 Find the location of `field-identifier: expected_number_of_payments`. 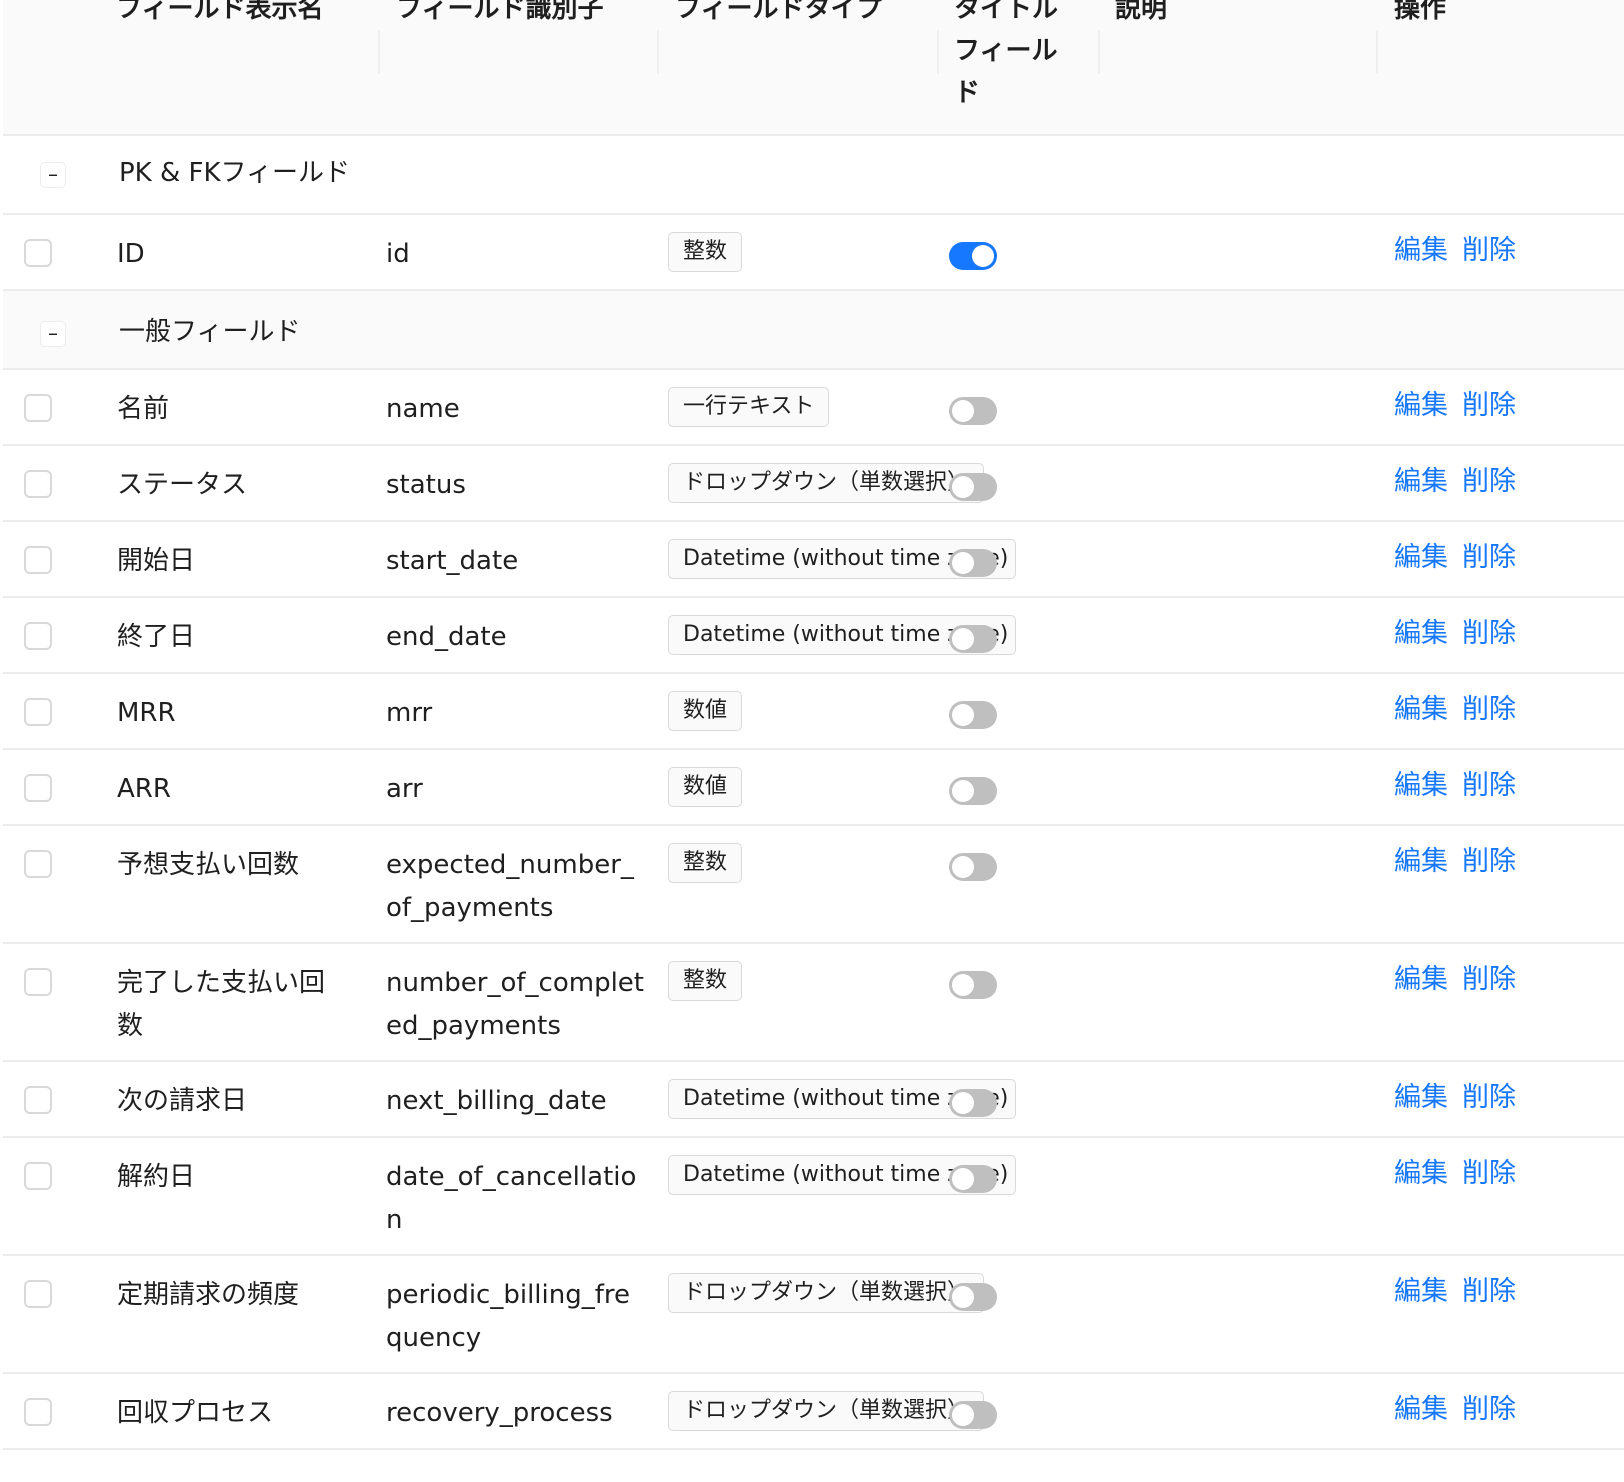

field-identifier: expected_number_of_payments is located at coordinates (510, 886).